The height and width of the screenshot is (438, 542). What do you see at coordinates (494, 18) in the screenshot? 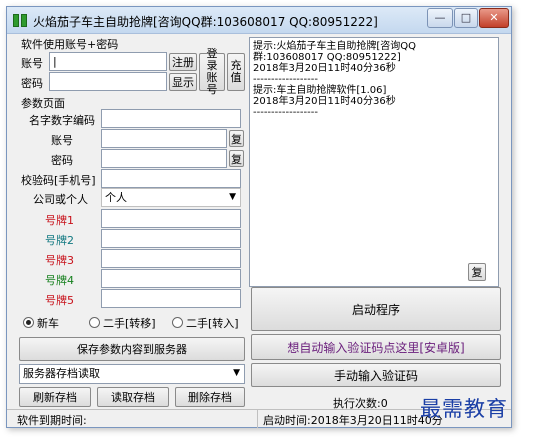
I see `close-button: ✕` at bounding box center [494, 18].